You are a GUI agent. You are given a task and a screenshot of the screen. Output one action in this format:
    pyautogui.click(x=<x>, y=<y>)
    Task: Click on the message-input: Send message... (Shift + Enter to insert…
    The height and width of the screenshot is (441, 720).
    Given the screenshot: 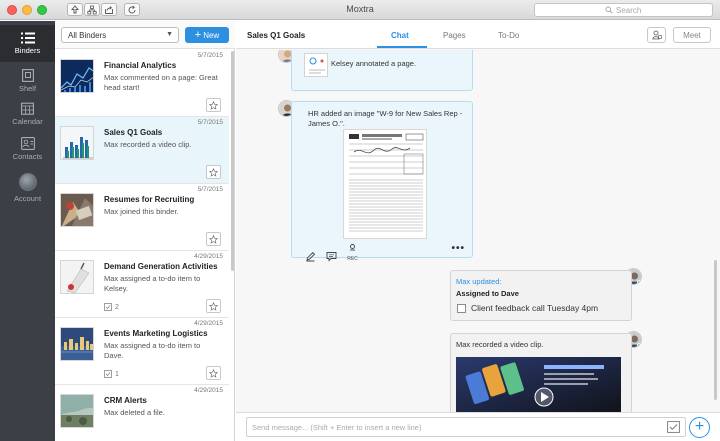 What is the action you would take?
    pyautogui.click(x=466, y=427)
    